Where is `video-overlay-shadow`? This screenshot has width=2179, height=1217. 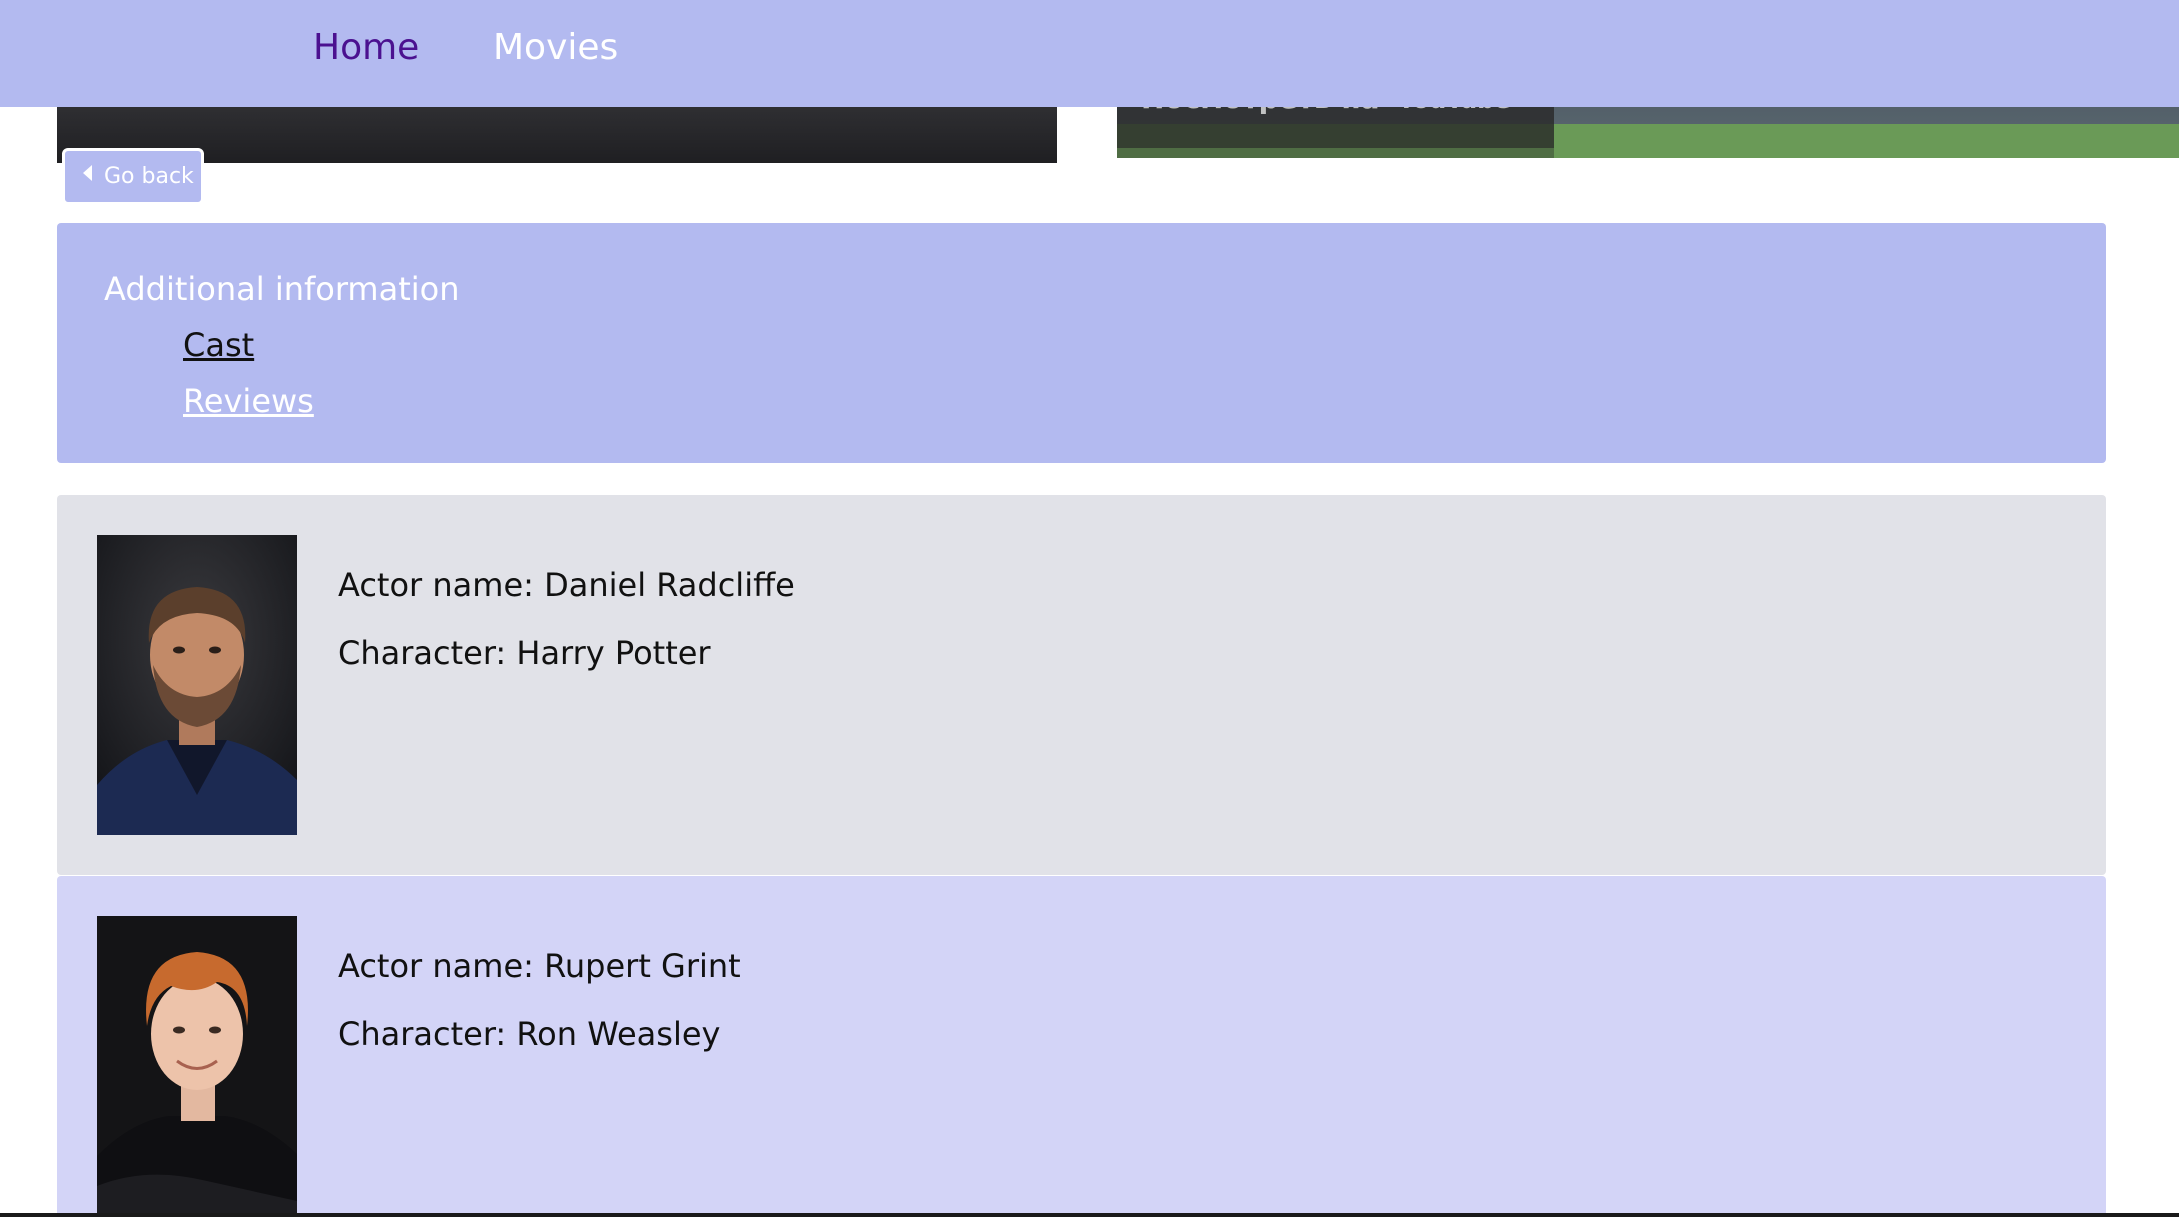 video-overlay-shadow is located at coordinates (1335, 153).